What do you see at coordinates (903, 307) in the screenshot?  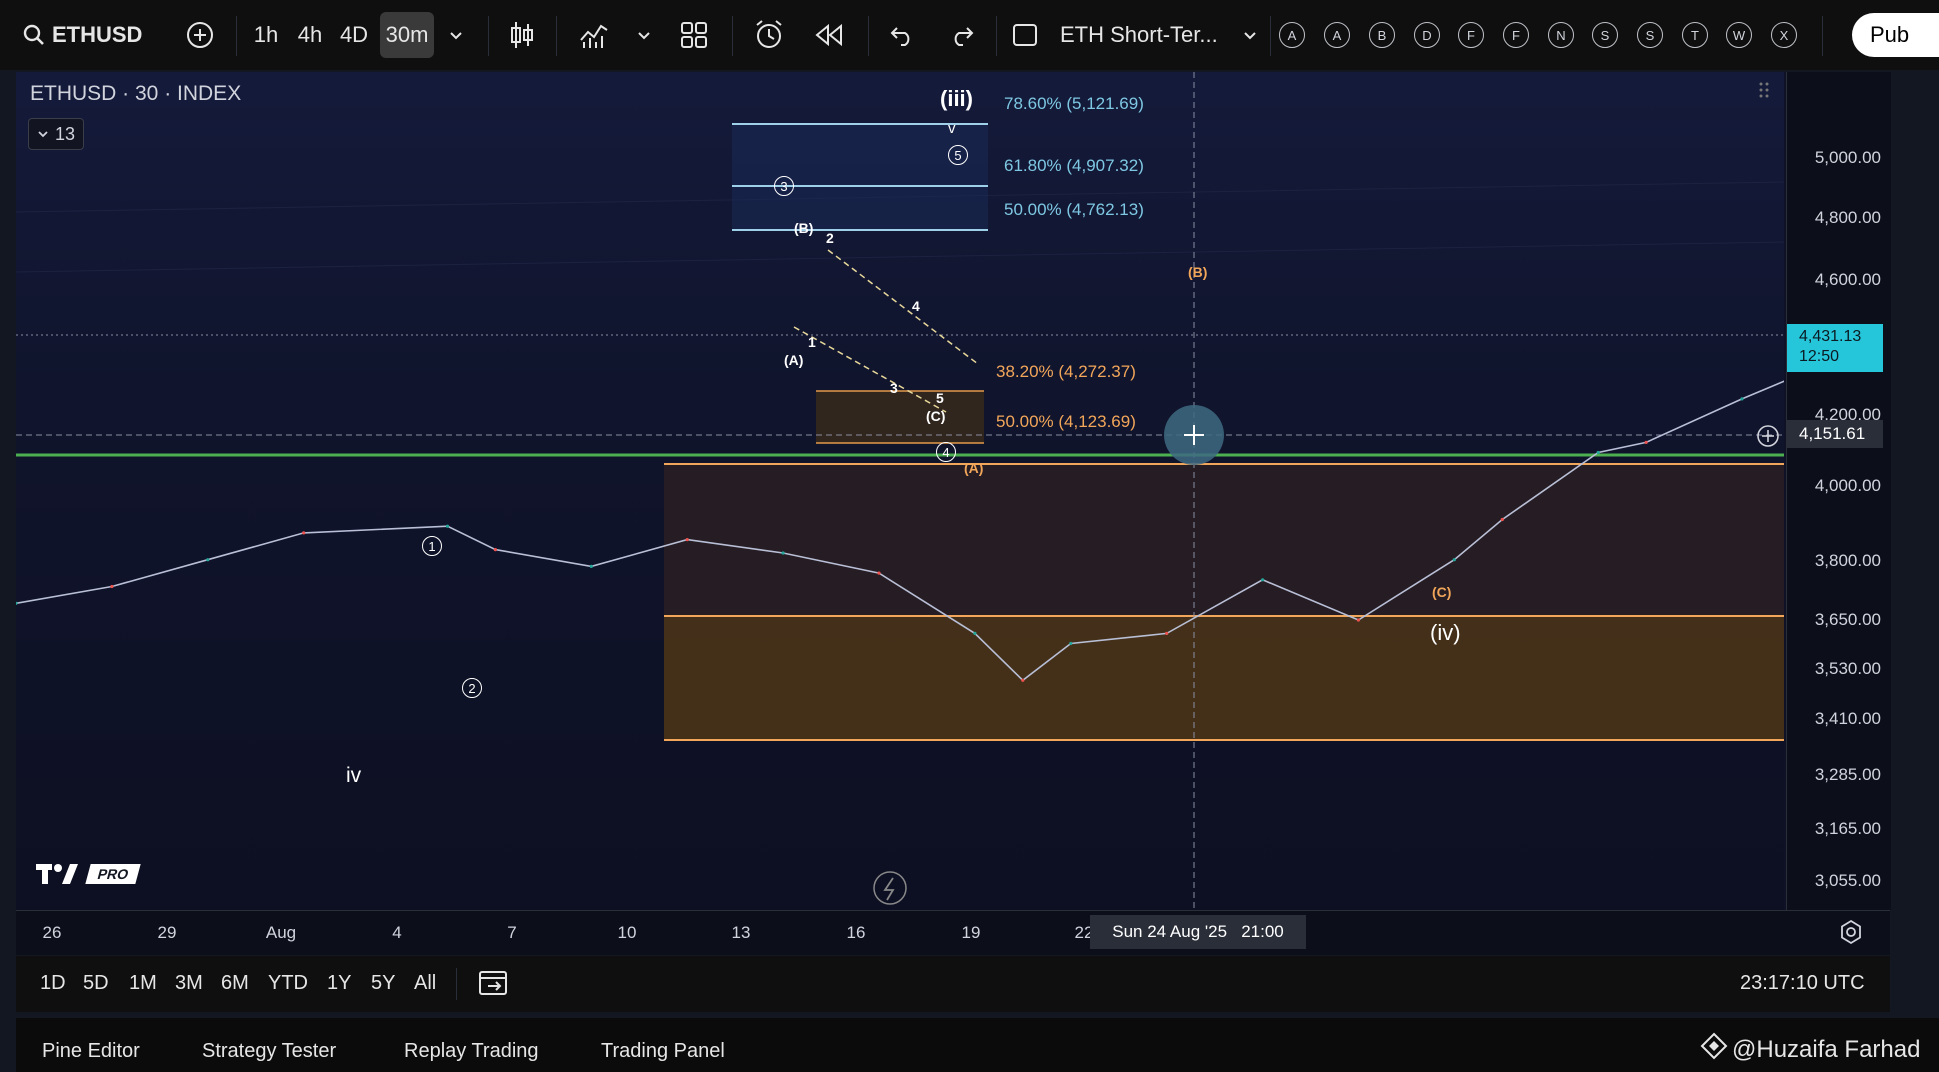 I see `channel-line-upper` at bounding box center [903, 307].